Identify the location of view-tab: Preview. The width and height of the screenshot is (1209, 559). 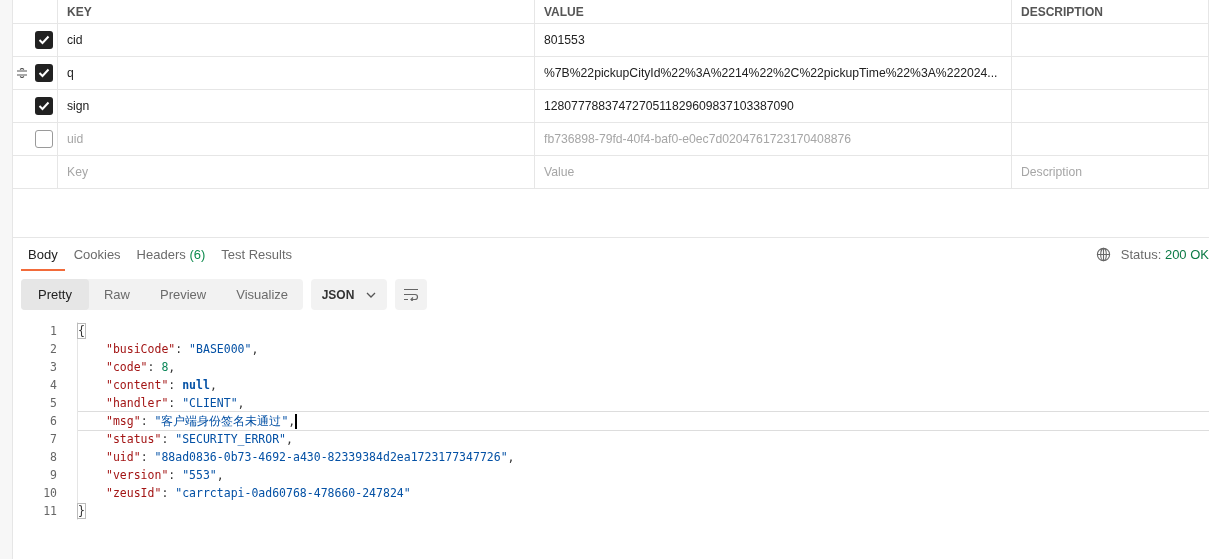
(183, 294).